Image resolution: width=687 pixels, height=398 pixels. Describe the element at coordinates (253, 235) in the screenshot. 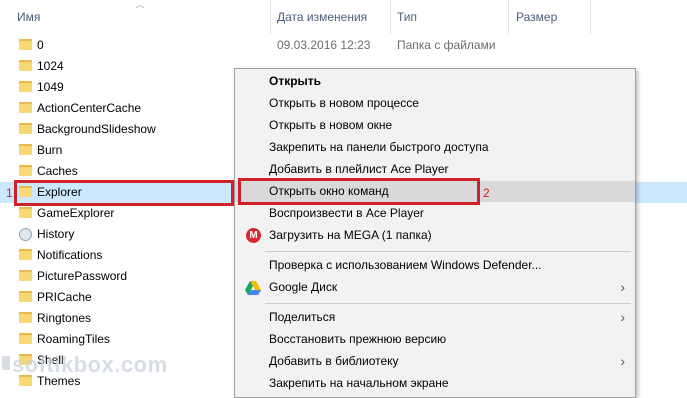

I see `mega-icon: M` at that location.